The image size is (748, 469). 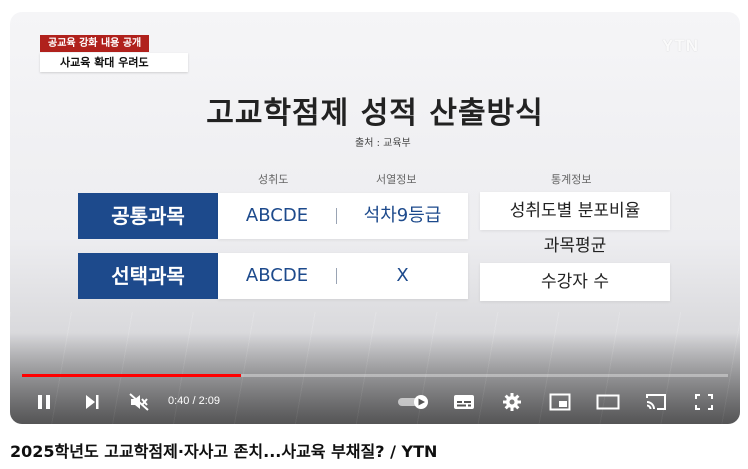 I want to click on miniplayer-icon, so click(x=560, y=402).